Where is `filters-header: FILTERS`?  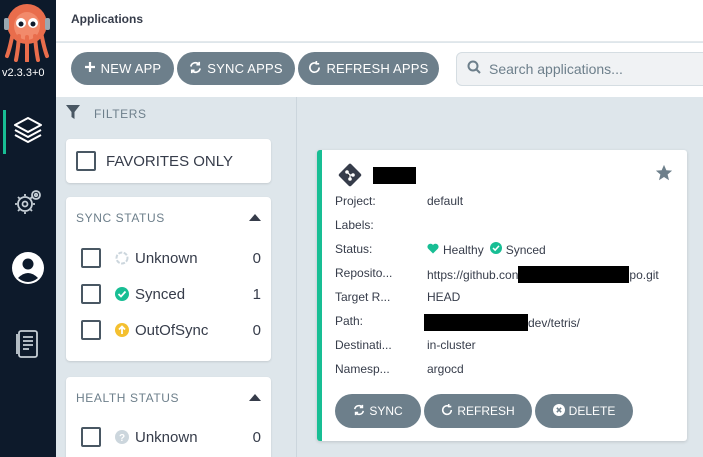 filters-header: FILTERS is located at coordinates (106, 114).